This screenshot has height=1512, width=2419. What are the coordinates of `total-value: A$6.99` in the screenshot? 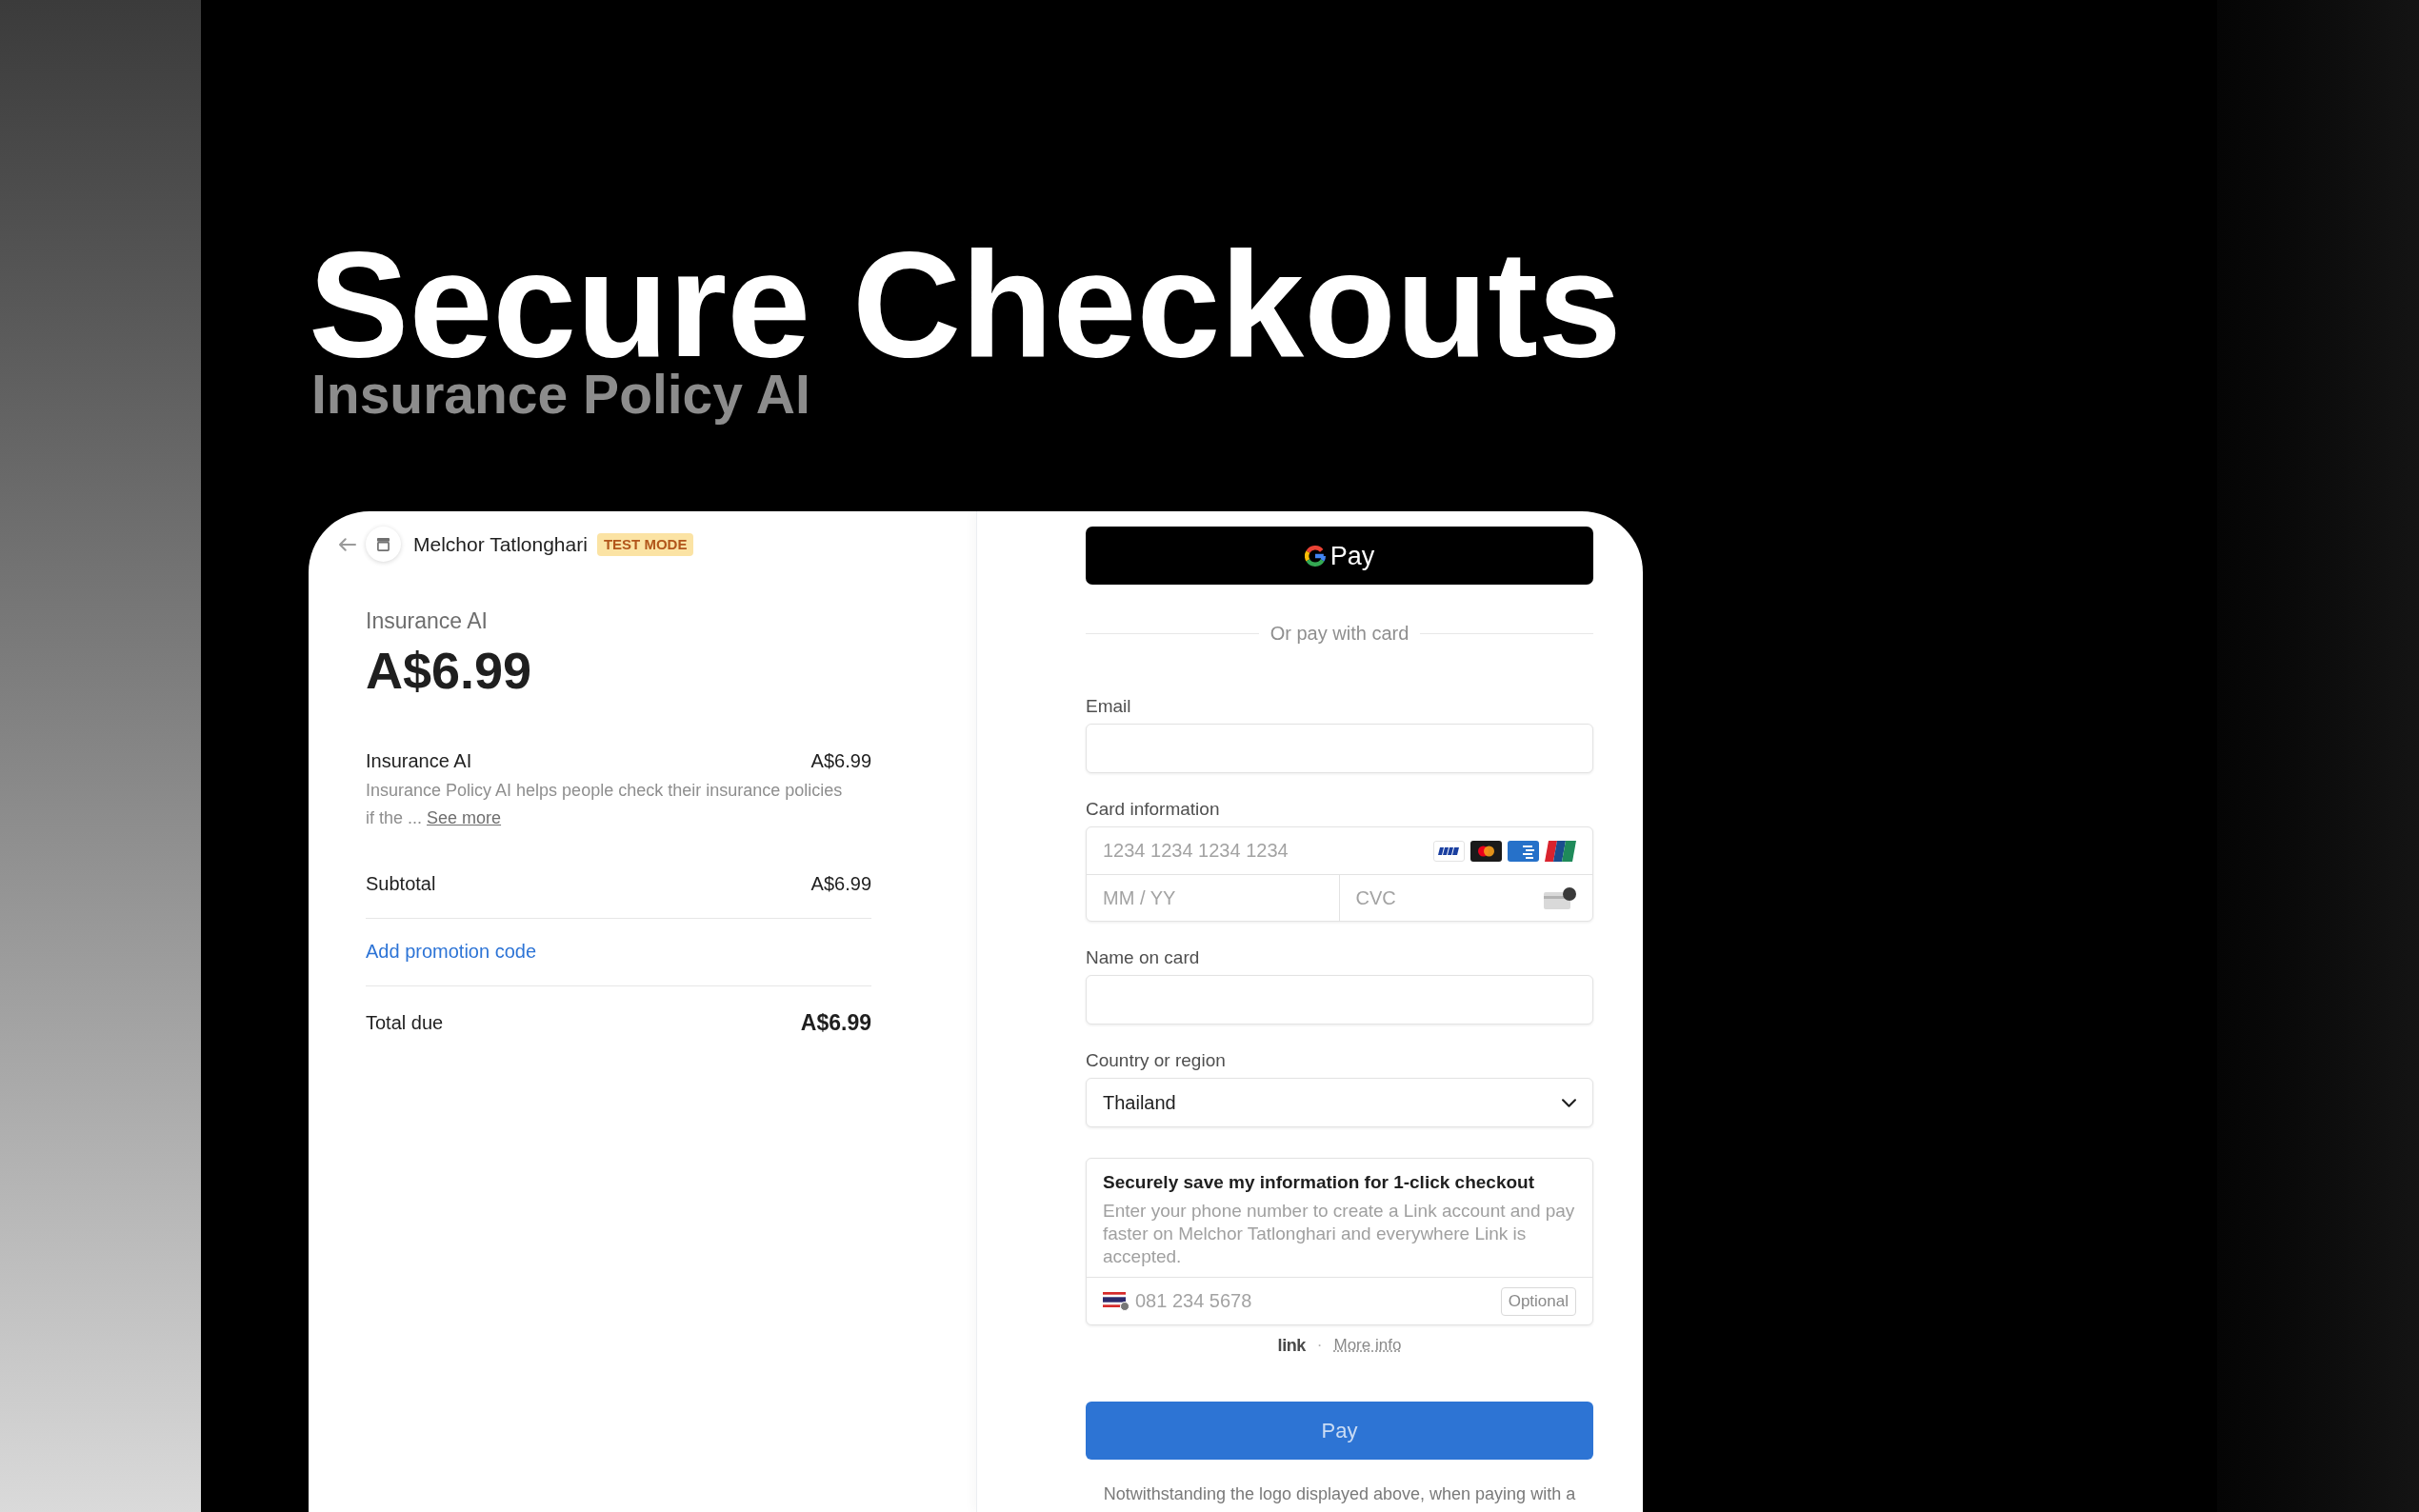 It's located at (835, 1022).